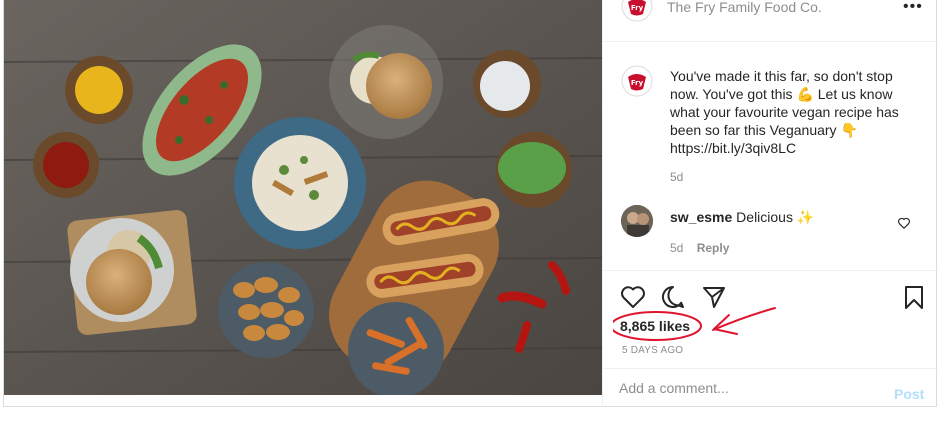  What do you see at coordinates (655, 326) in the screenshot?
I see `likes-count: 8,865 likes` at bounding box center [655, 326].